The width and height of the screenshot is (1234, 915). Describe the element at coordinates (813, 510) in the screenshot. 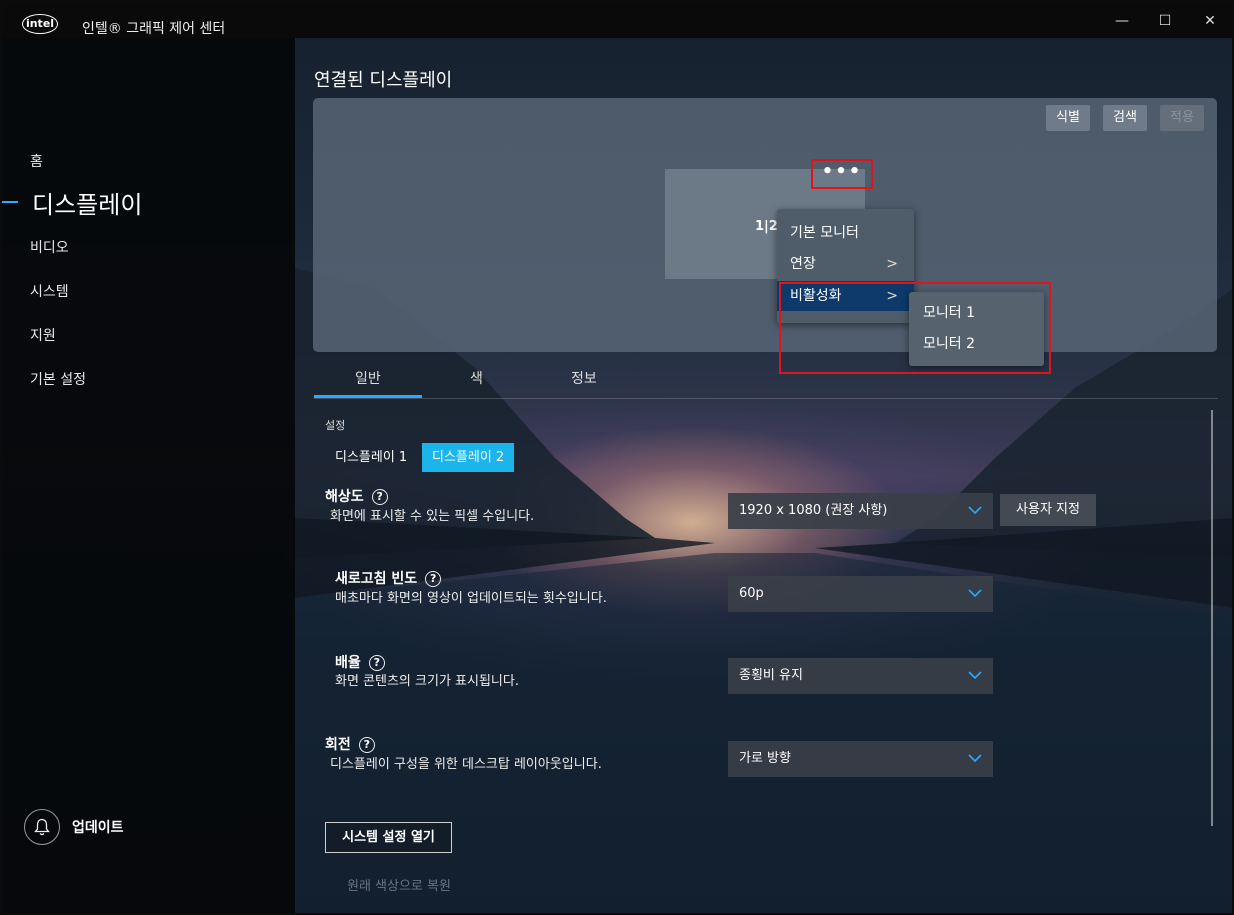

I see `resolution-value: 1920 x 1080 (권장 사항)` at that location.